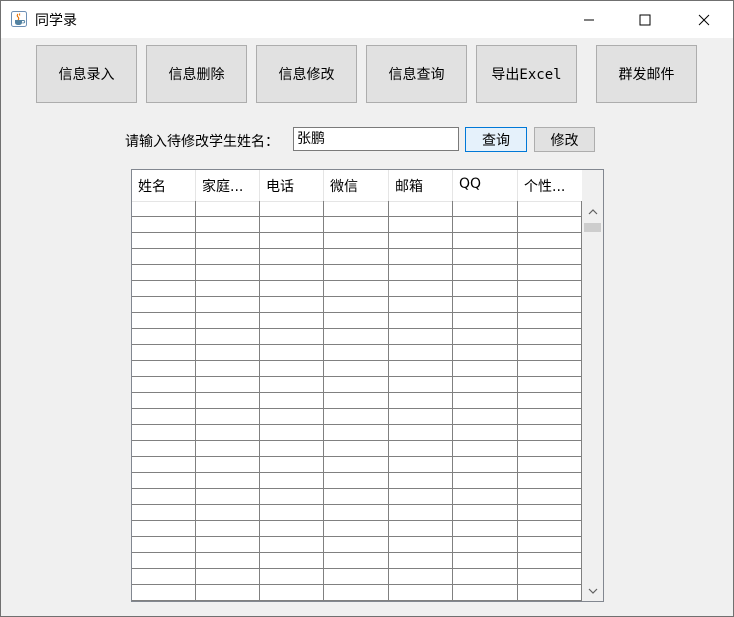  What do you see at coordinates (592, 385) in the screenshot?
I see `vertical-scrollbar` at bounding box center [592, 385].